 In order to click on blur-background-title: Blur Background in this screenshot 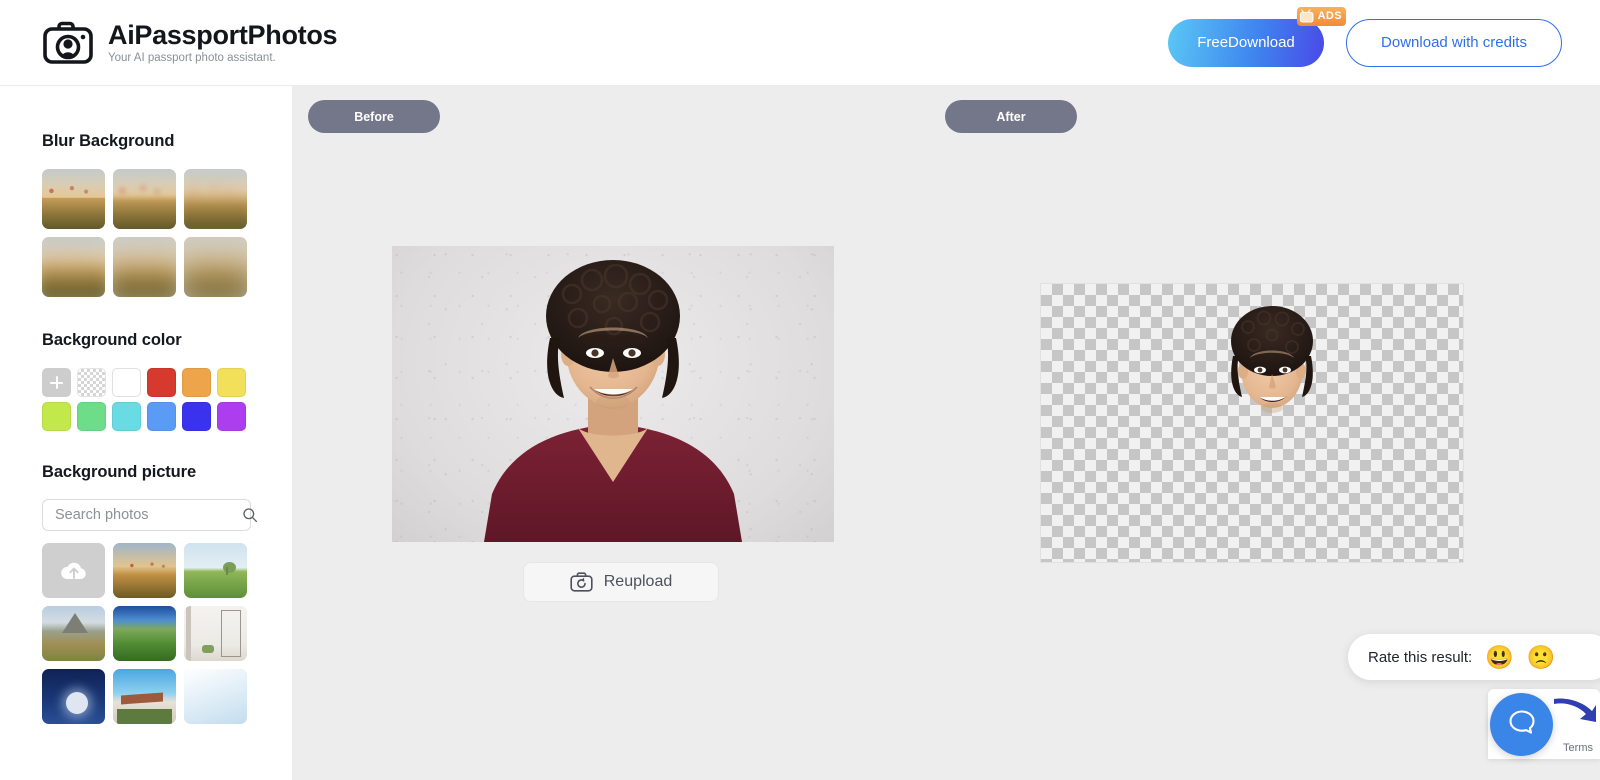, I will do `click(108, 141)`.